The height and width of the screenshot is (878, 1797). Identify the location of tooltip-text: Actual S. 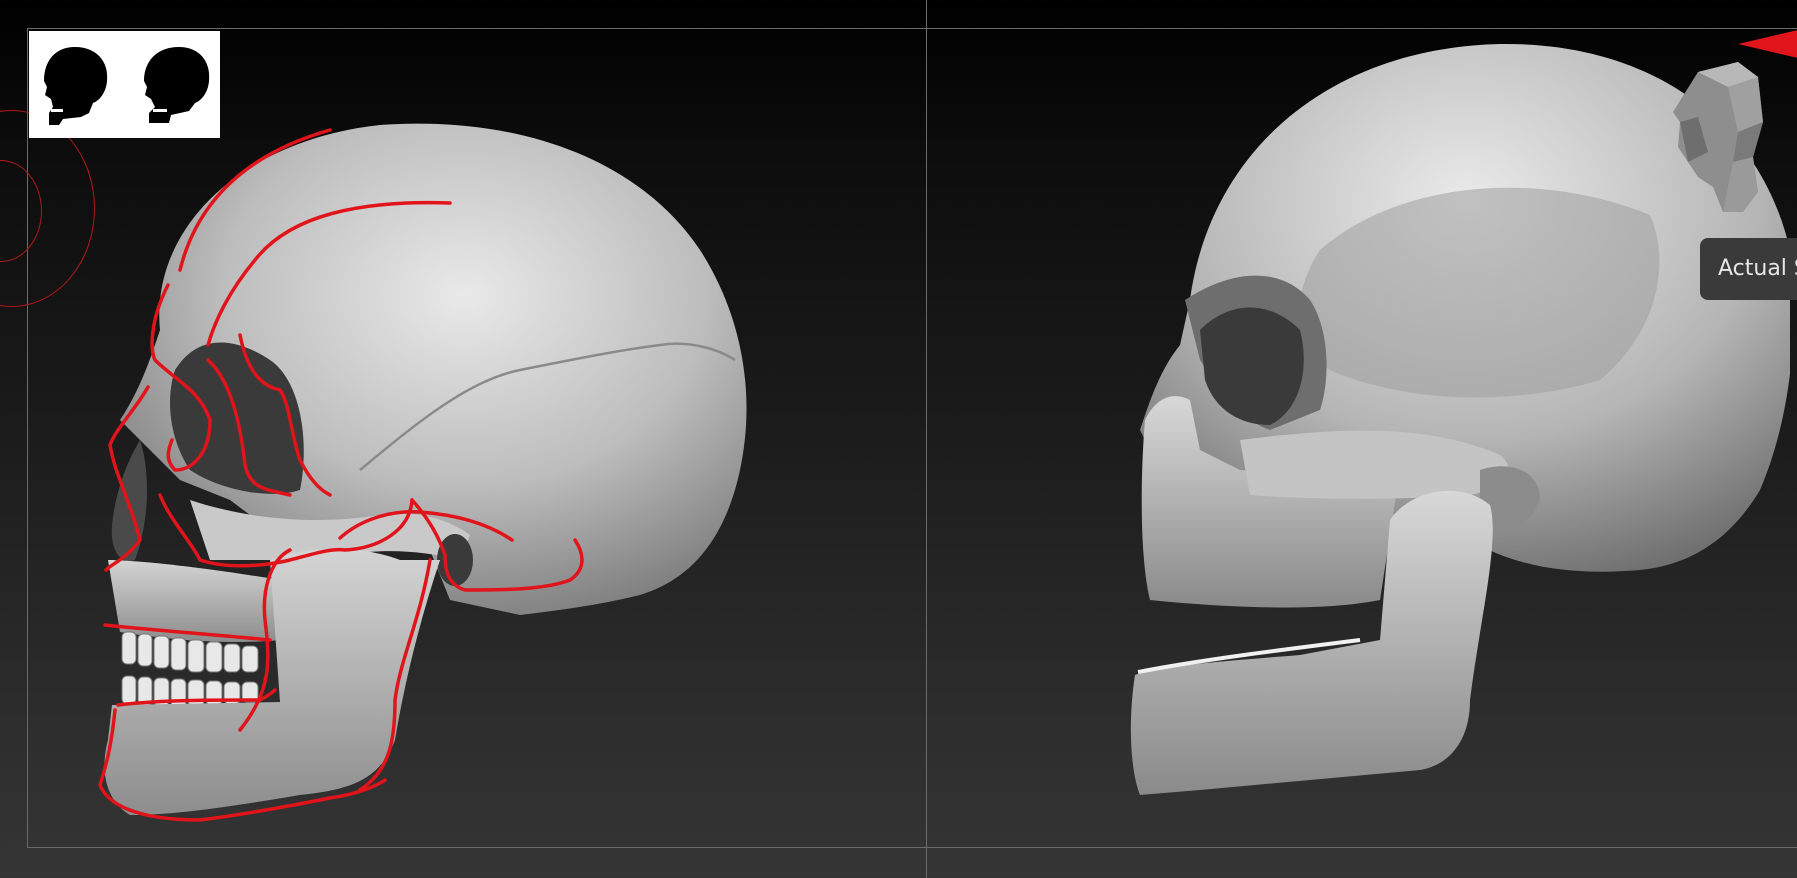
(1757, 268).